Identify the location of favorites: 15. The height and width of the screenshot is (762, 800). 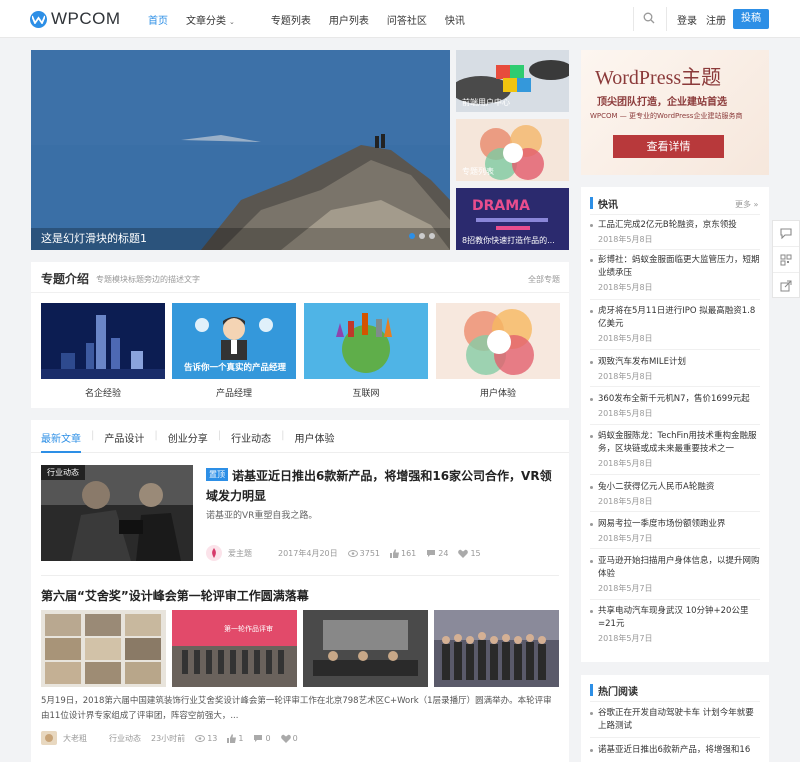
(469, 553).